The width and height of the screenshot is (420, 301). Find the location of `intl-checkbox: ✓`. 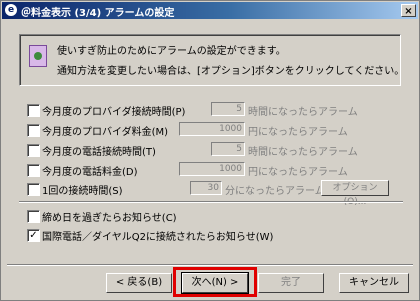

intl-checkbox: ✓ is located at coordinates (33, 235).